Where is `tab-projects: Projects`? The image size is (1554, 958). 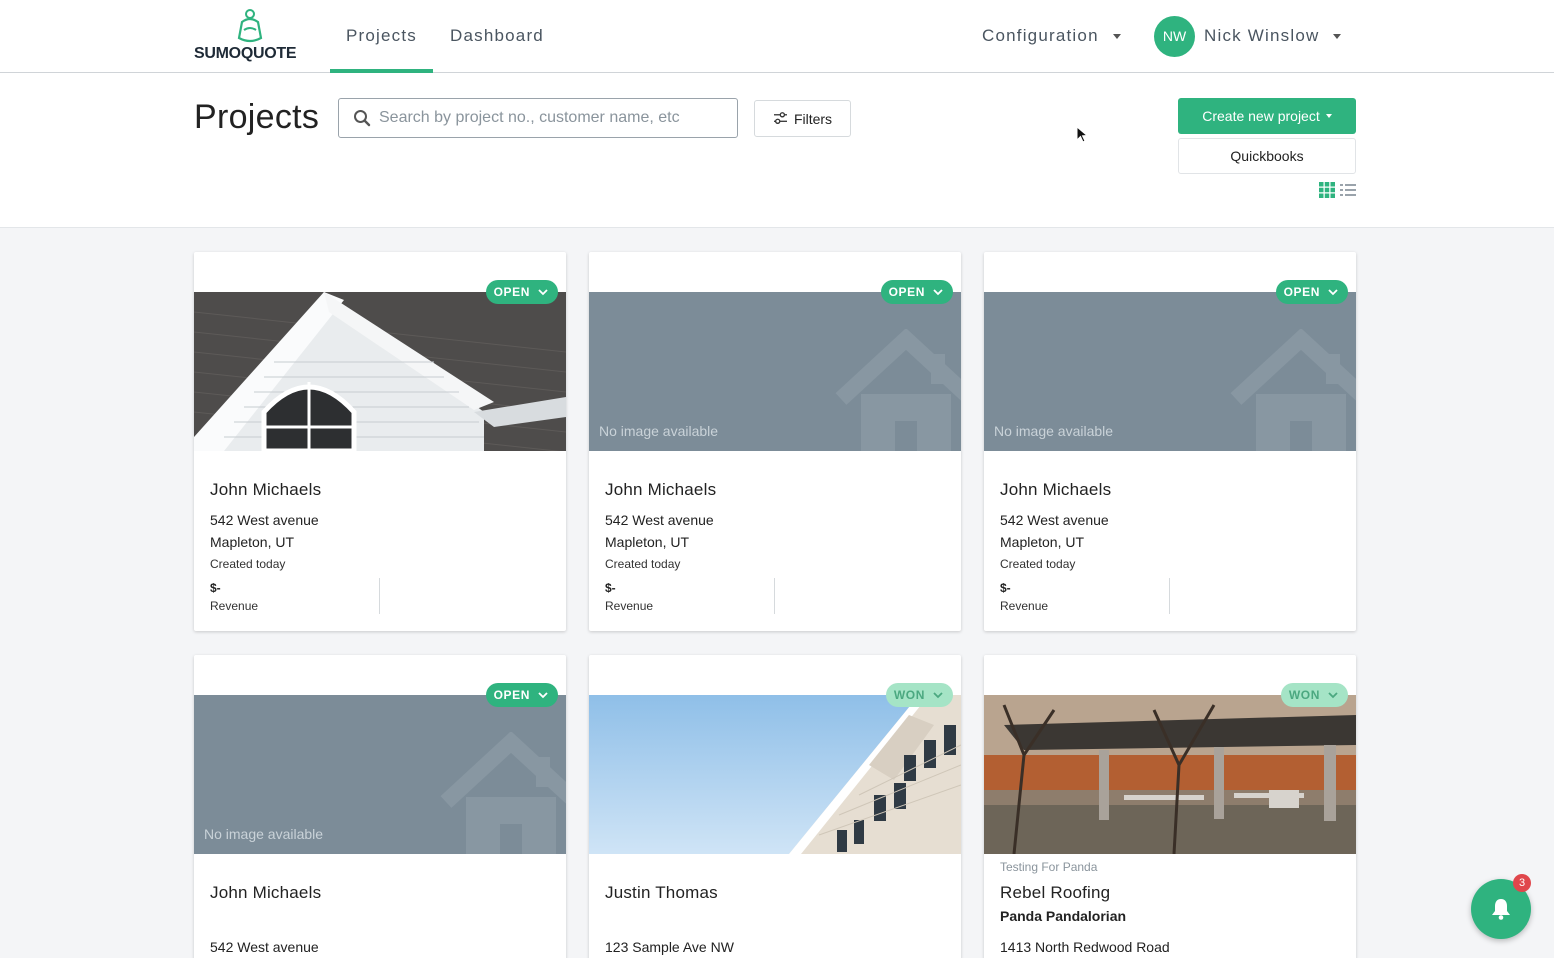
tab-projects: Projects is located at coordinates (381, 36).